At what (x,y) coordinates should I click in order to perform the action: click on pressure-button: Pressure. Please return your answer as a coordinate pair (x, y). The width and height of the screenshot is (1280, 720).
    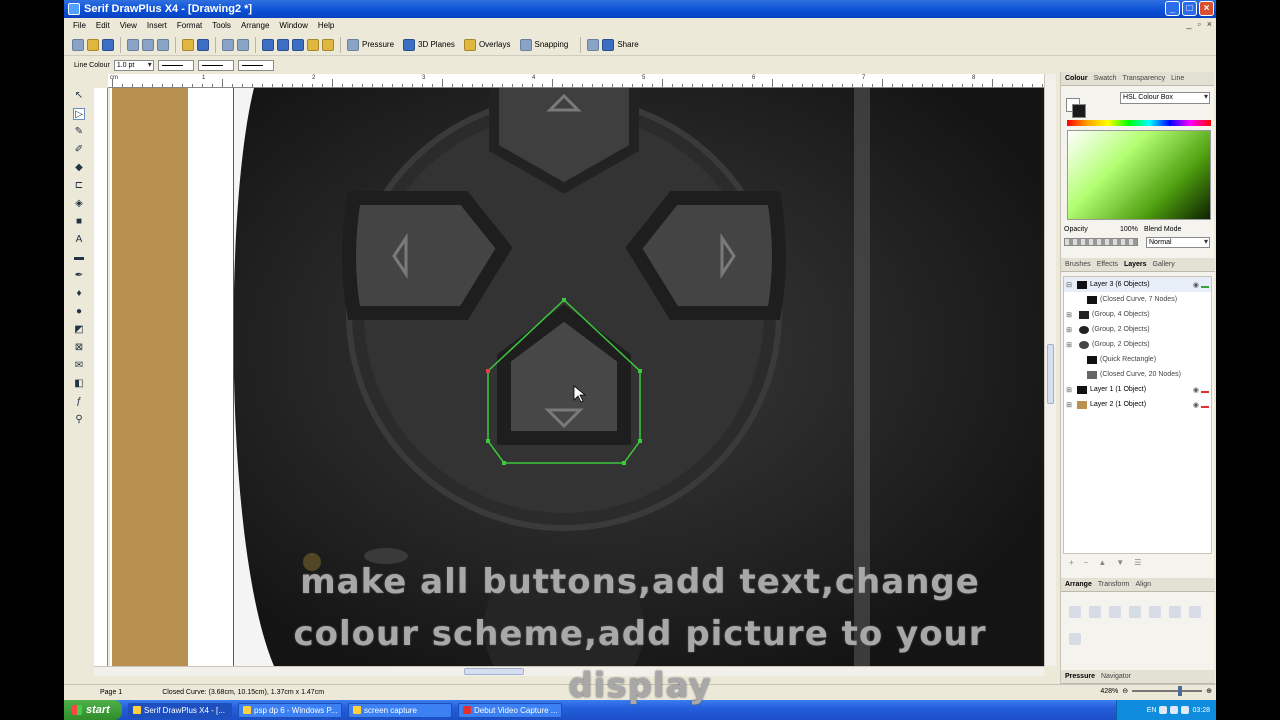
    Looking at the image, I should click on (373, 44).